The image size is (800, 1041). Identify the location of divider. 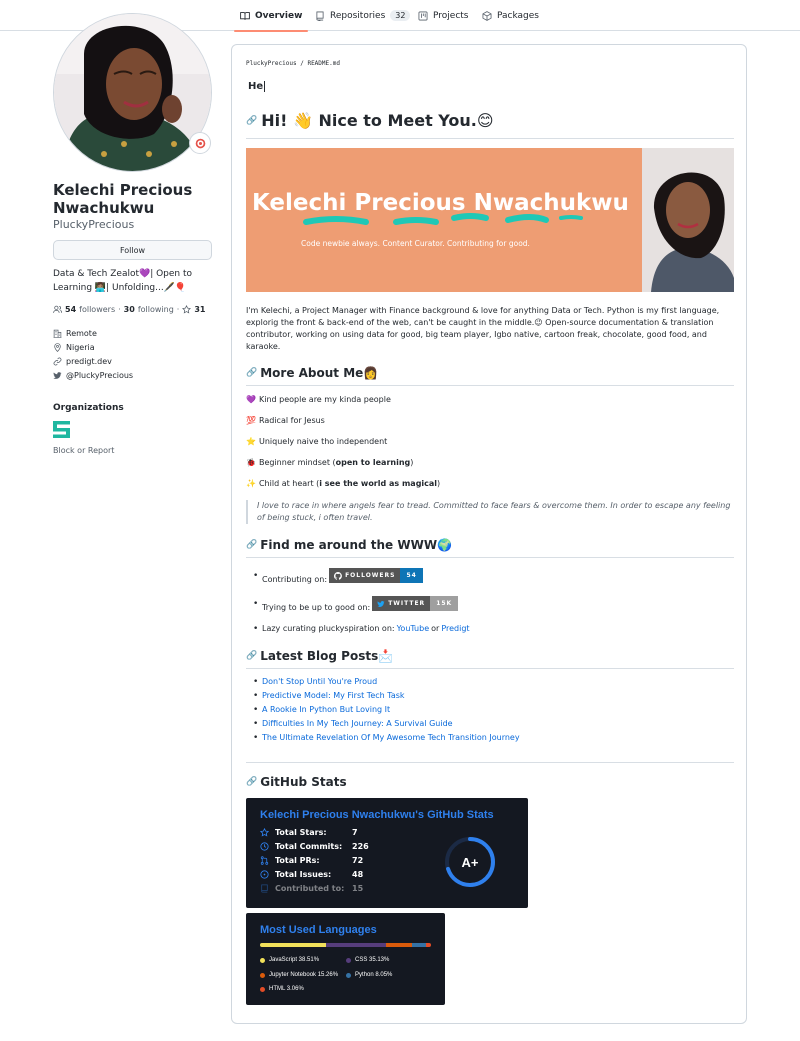
(490, 762).